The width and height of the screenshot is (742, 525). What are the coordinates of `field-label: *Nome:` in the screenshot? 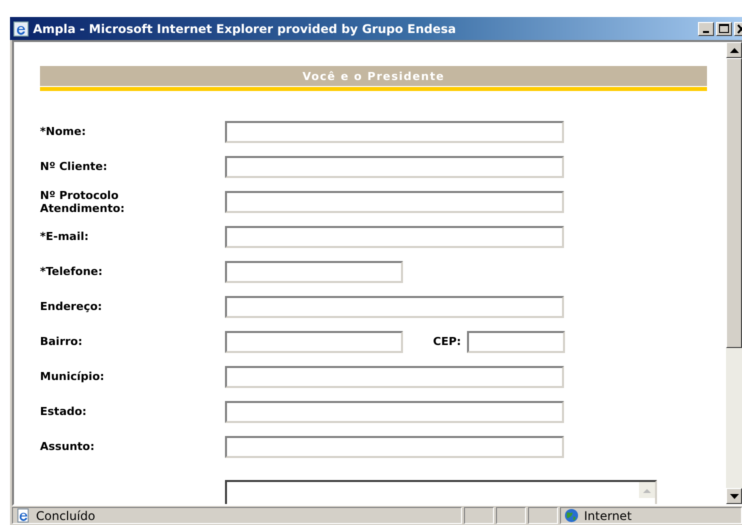 It's located at (63, 131).